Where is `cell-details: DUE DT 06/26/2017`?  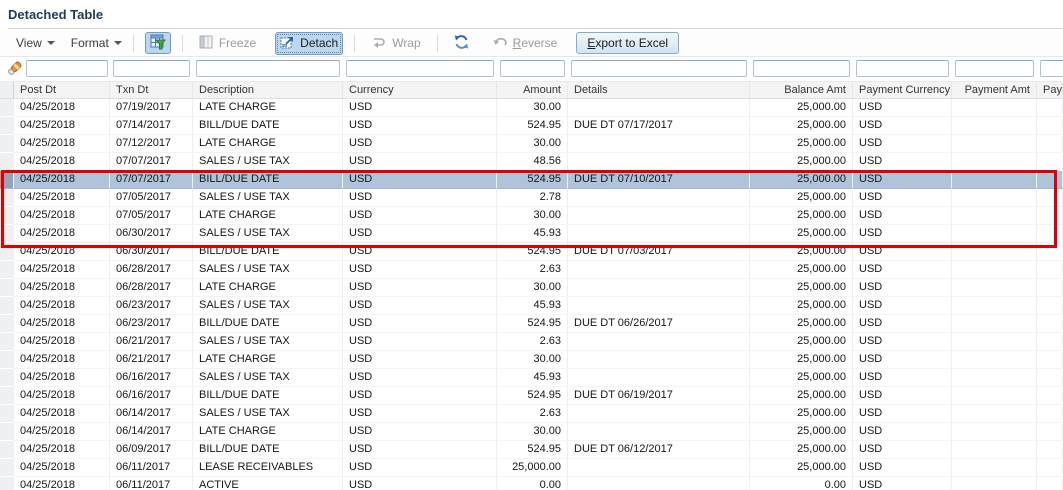 cell-details: DUE DT 06/26/2017 is located at coordinates (659, 324).